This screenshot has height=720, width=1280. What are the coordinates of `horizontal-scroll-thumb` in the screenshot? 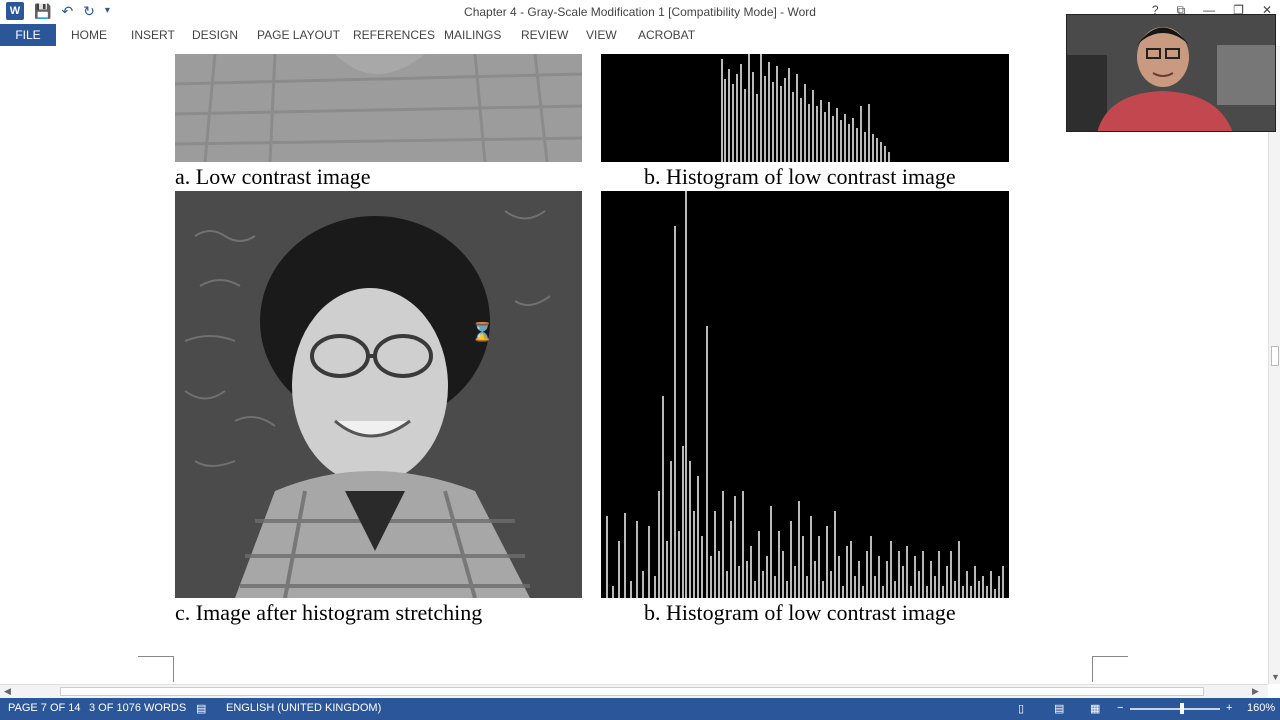 It's located at (632, 691).